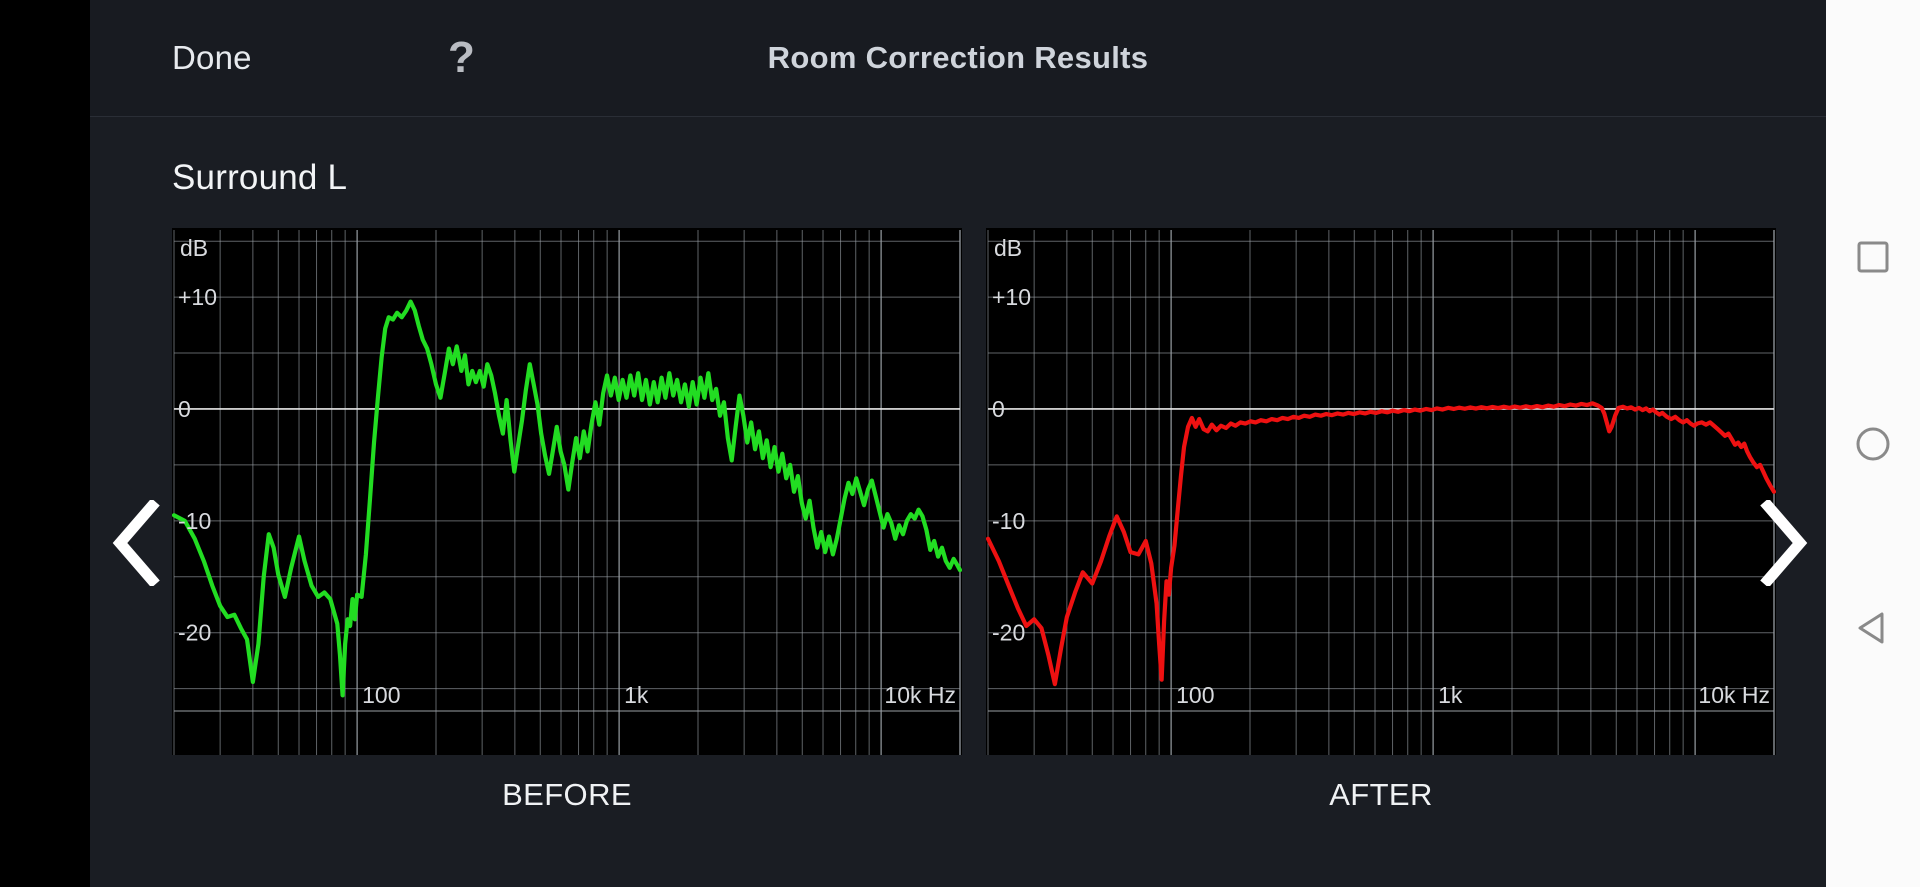  I want to click on home-button-icon, so click(1873, 446).